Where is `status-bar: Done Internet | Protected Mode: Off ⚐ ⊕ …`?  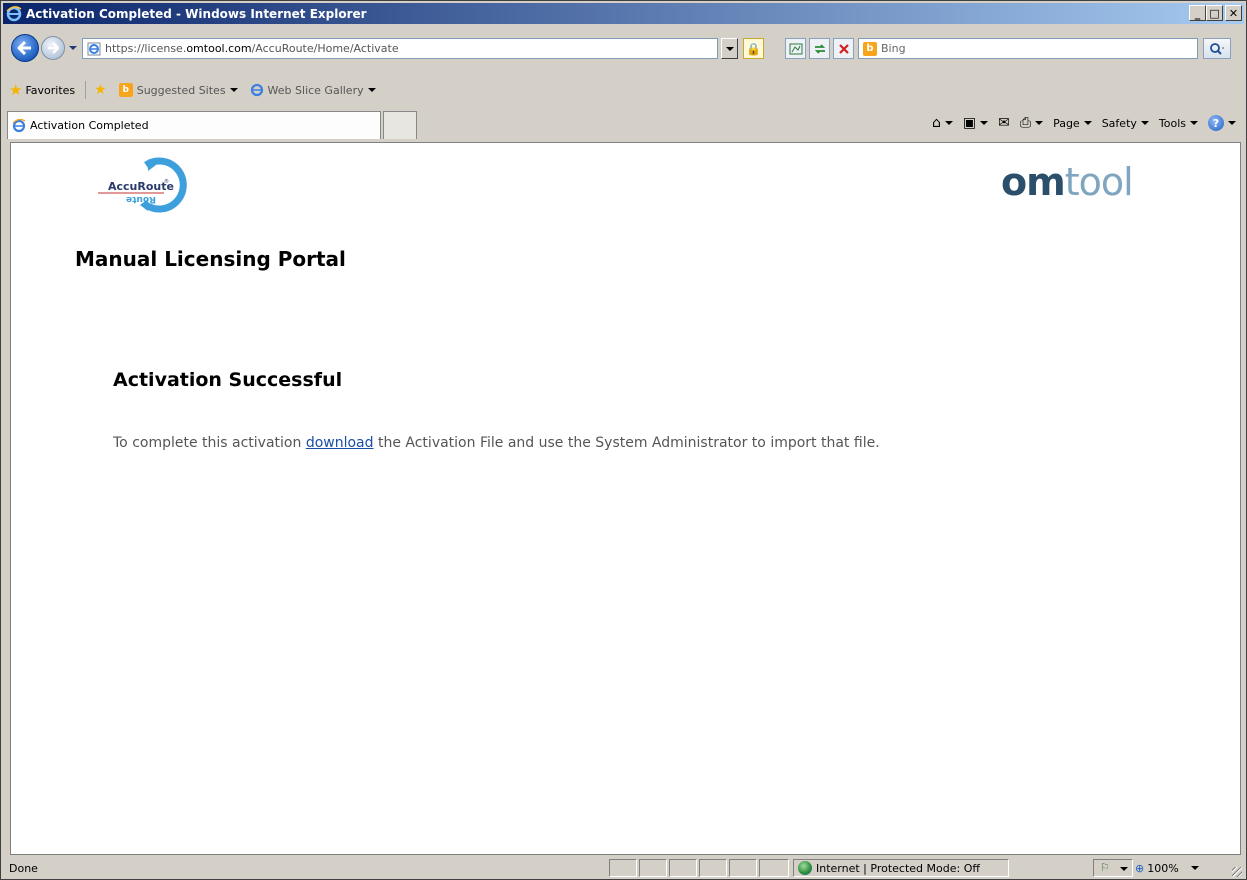 status-bar: Done Internet | Protected Mode: Off ⚐ ⊕ … is located at coordinates (623, 868).